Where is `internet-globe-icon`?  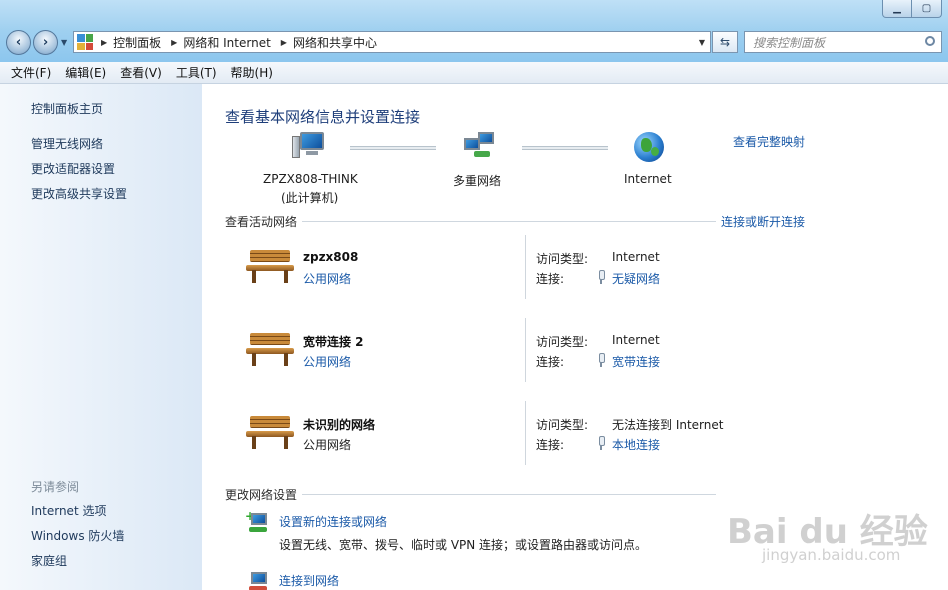 internet-globe-icon is located at coordinates (649, 147).